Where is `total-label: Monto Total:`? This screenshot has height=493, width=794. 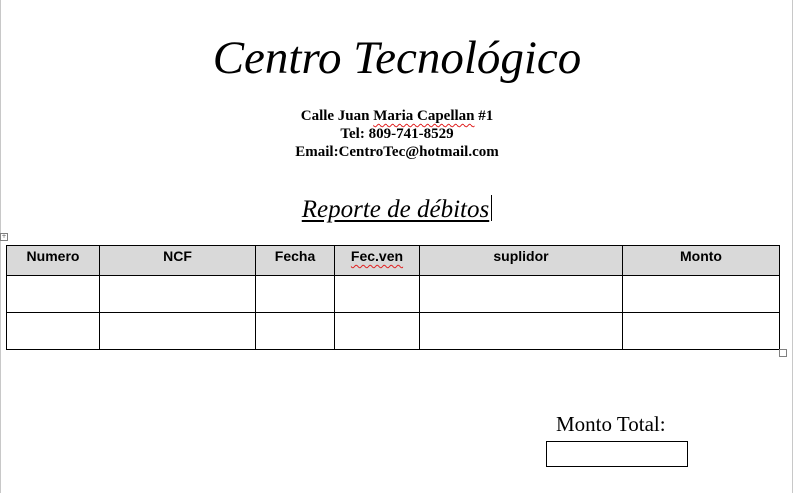
total-label: Monto Total: is located at coordinates (611, 424).